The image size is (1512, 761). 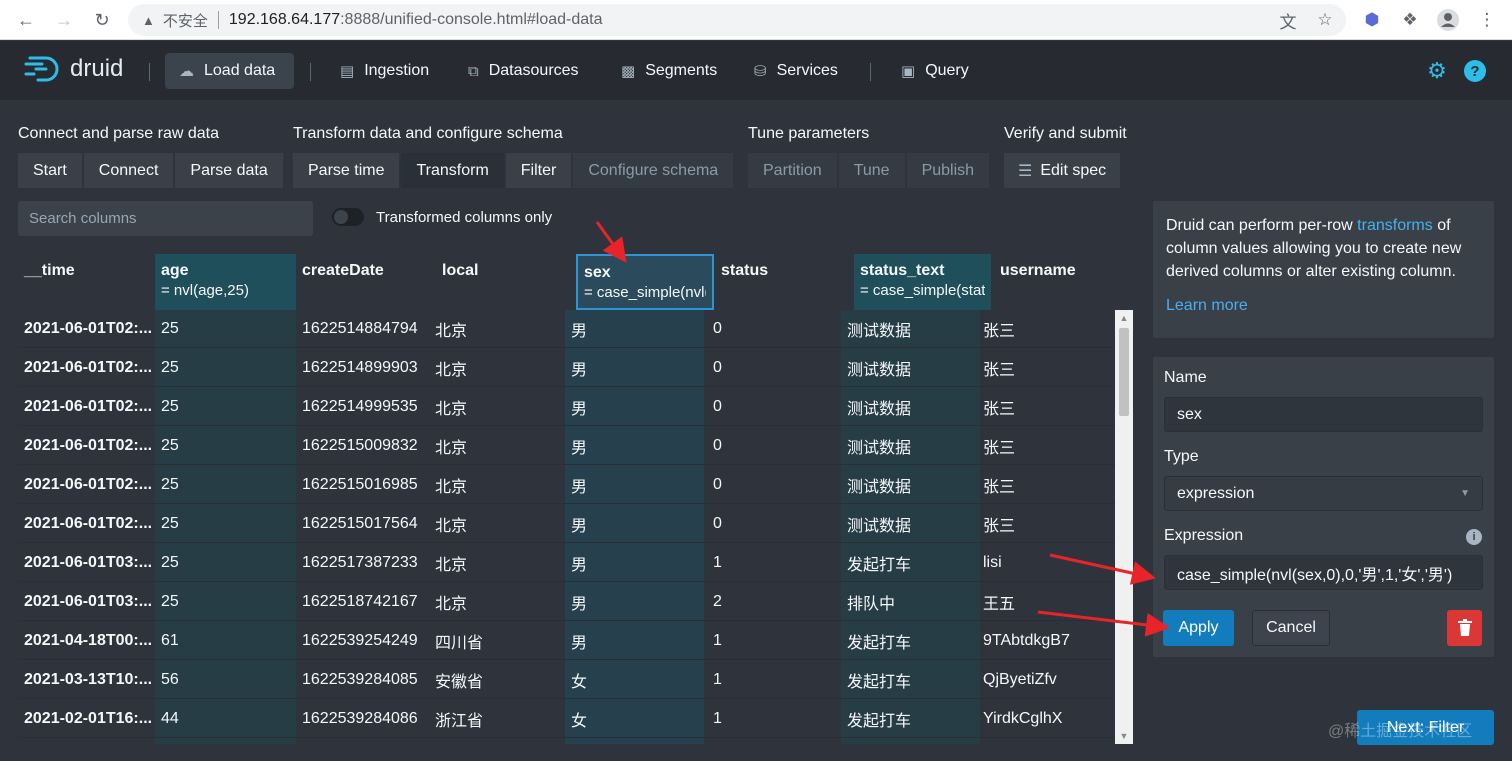 I want to click on url-path: :8888/unified-console.html#load-data, so click(x=471, y=19).